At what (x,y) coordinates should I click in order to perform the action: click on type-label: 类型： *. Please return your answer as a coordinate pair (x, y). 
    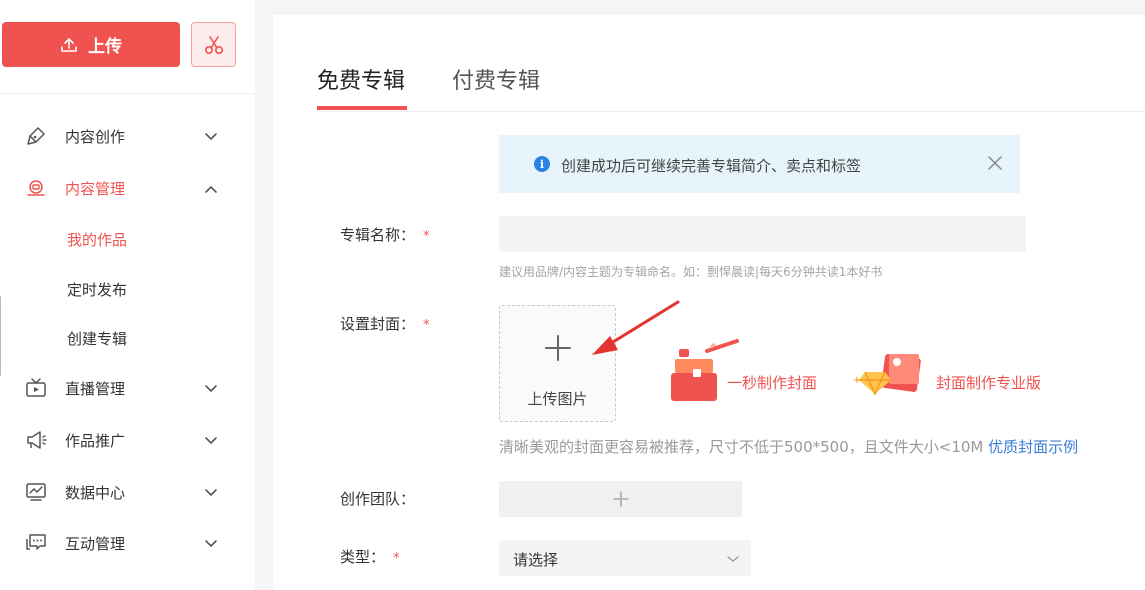
    Looking at the image, I should click on (370, 556).